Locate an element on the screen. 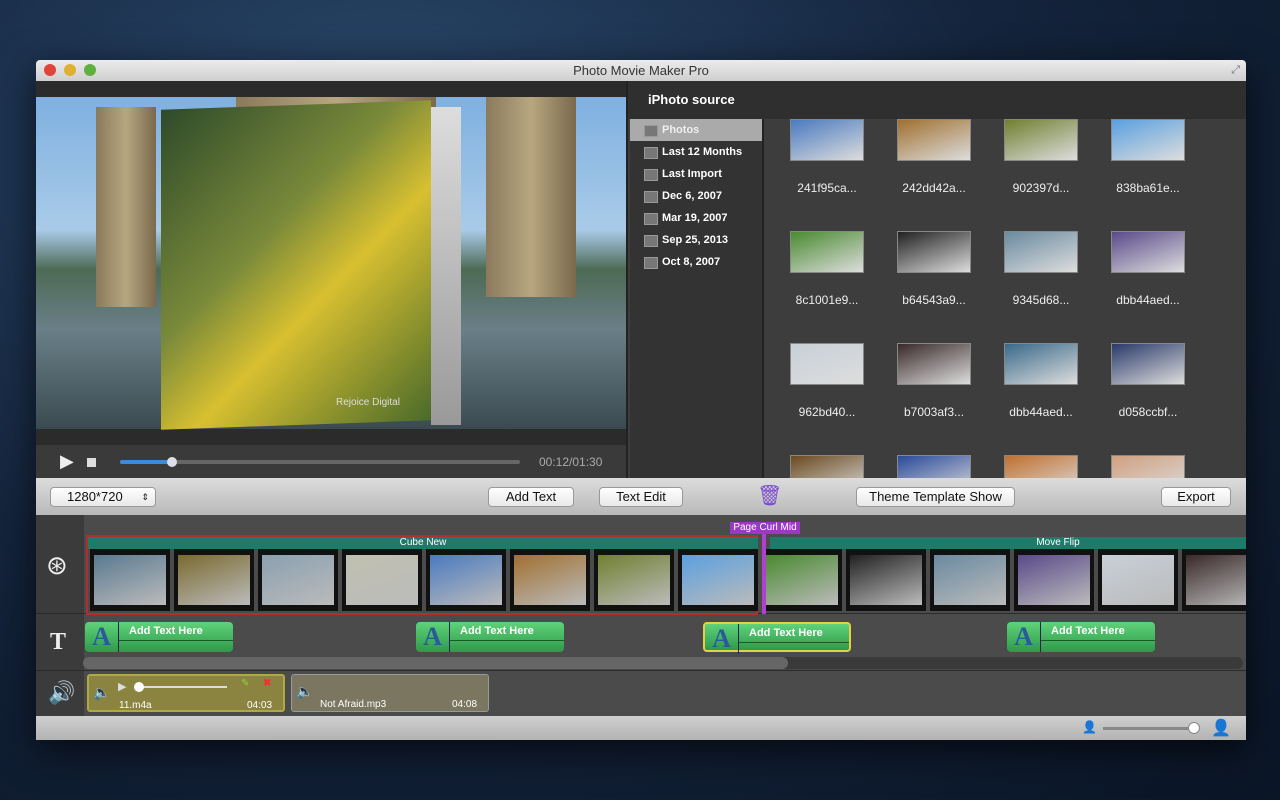  timeline-scrollbar is located at coordinates (663, 663).